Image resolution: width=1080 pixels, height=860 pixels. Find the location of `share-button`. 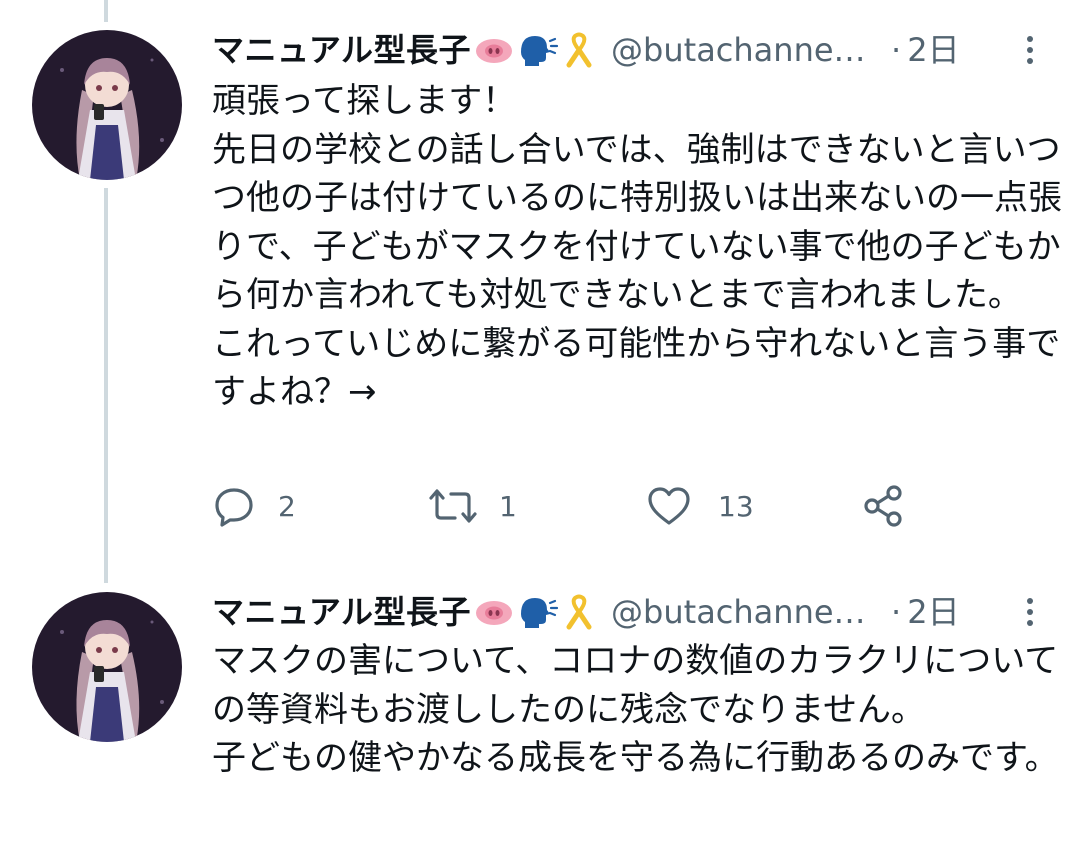

share-button is located at coordinates (884, 506).